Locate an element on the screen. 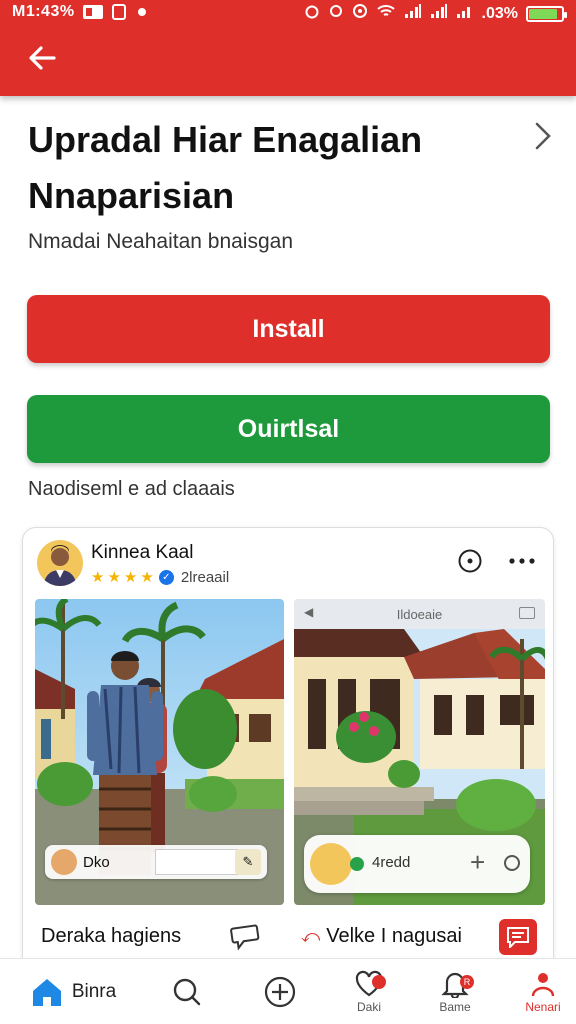  share-arrow-icon: ⤺ is located at coordinates (311, 936).